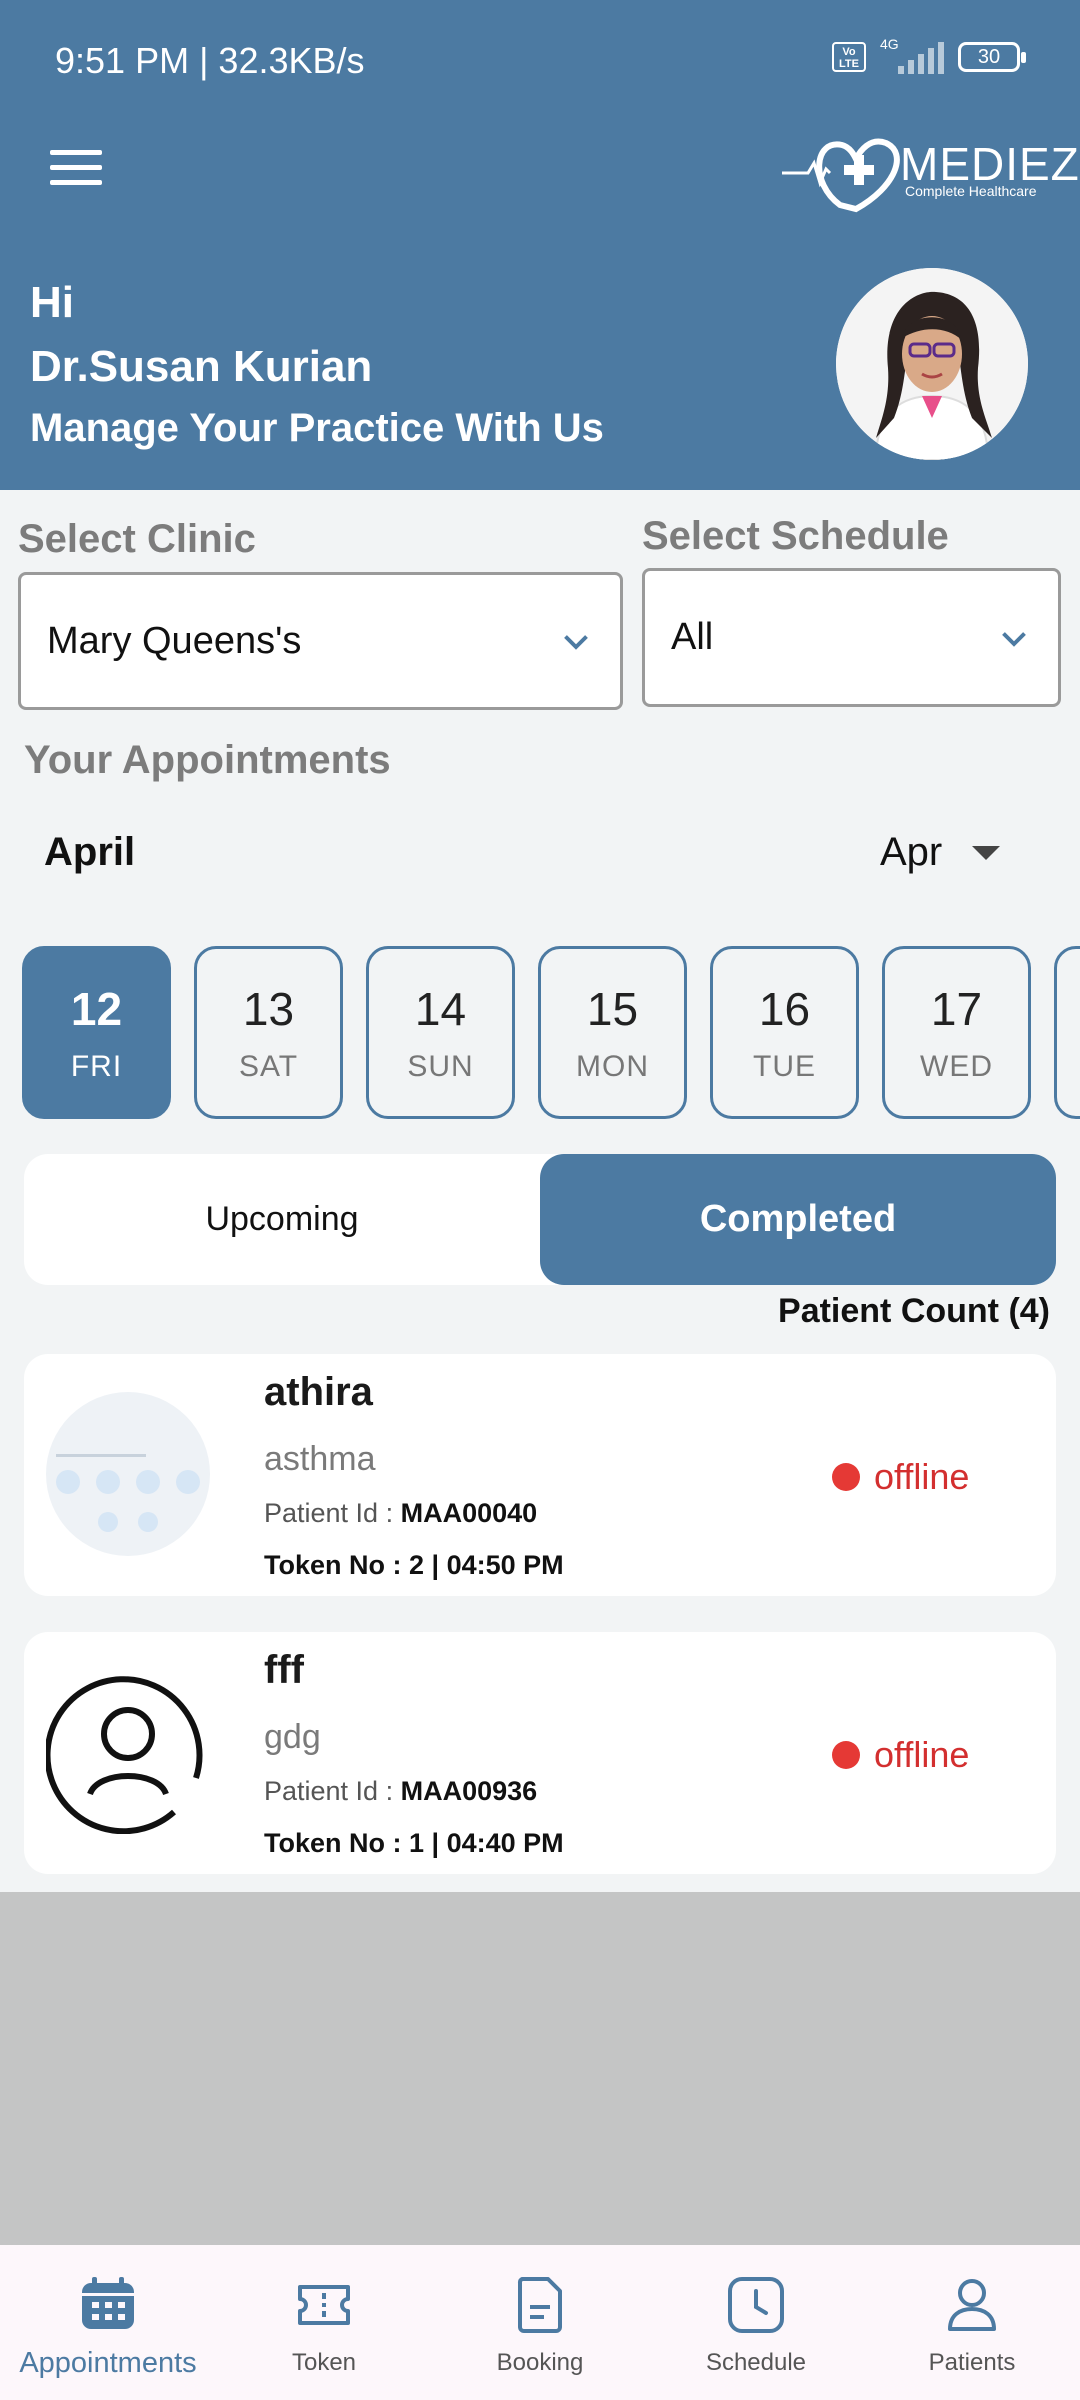 The height and width of the screenshot is (2400, 1080). What do you see at coordinates (52, 302) in the screenshot?
I see `greeting: Hi` at bounding box center [52, 302].